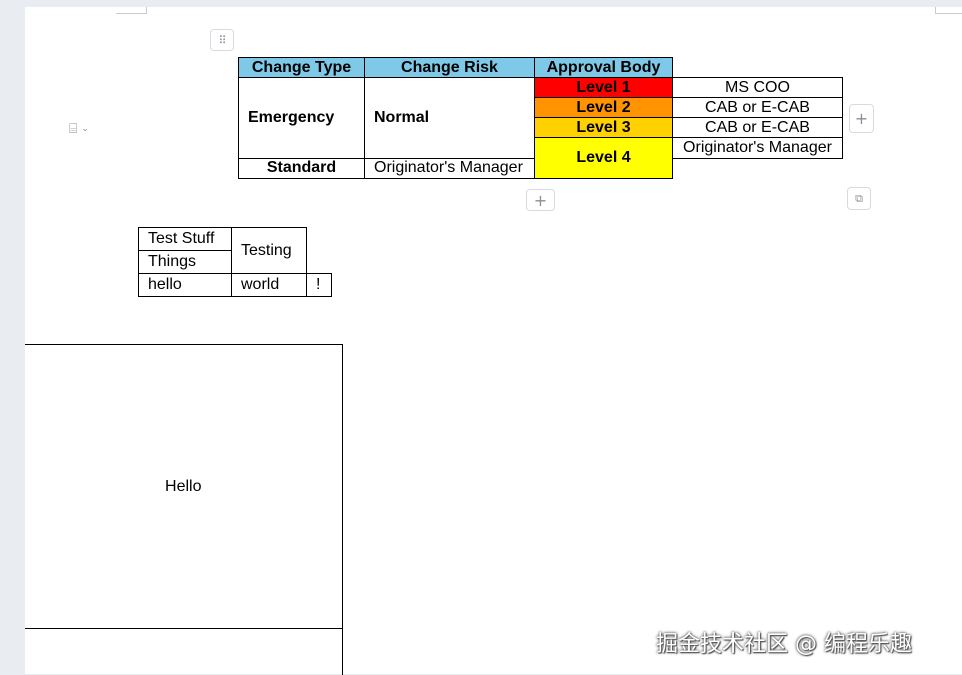  I want to click on cell-testing: Testing, so click(269, 251).